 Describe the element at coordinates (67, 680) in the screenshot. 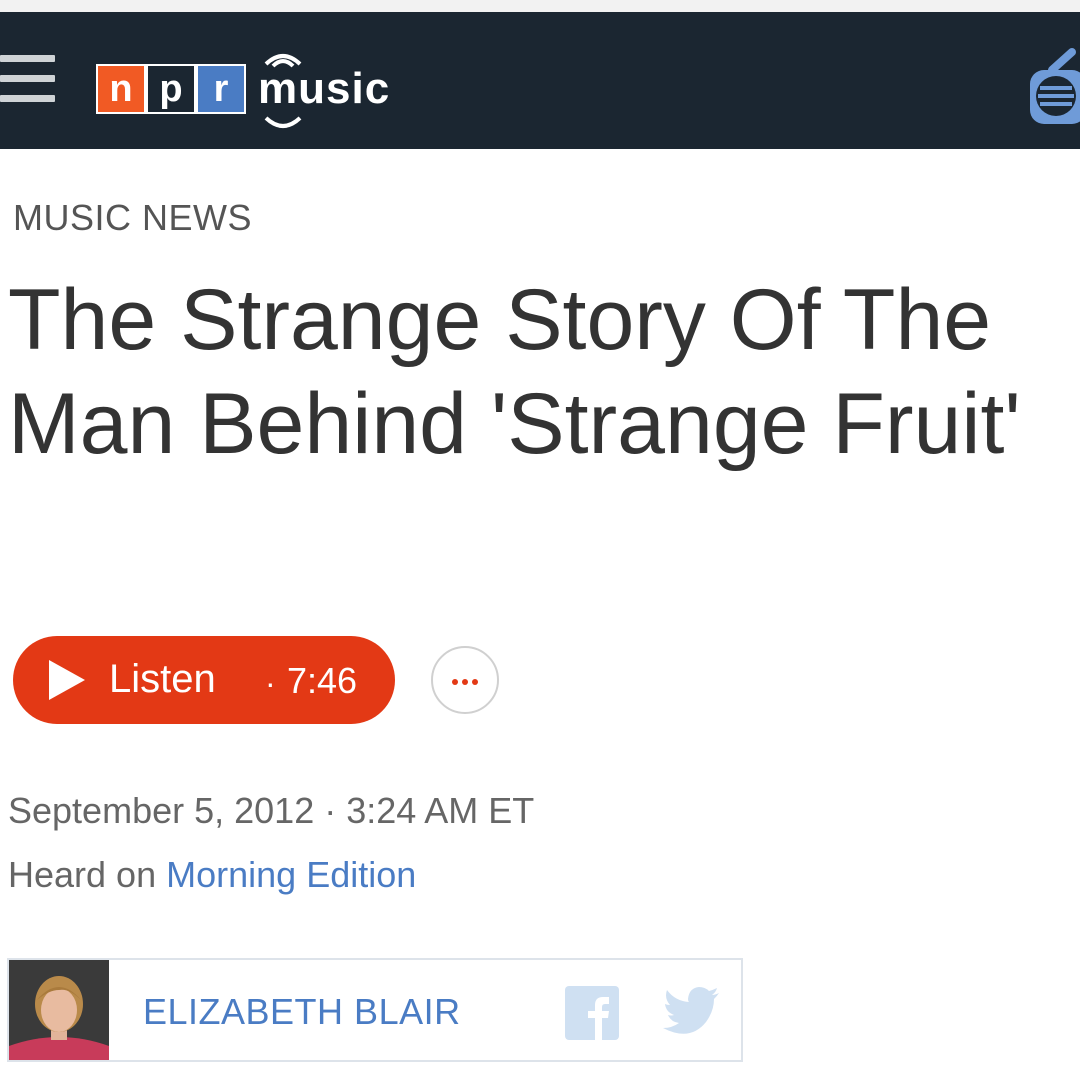

I see `play-icon` at that location.